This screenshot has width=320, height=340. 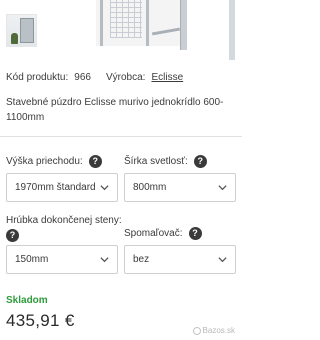 I want to click on brake-option-label: Spomaľovač: ?, so click(x=163, y=233).